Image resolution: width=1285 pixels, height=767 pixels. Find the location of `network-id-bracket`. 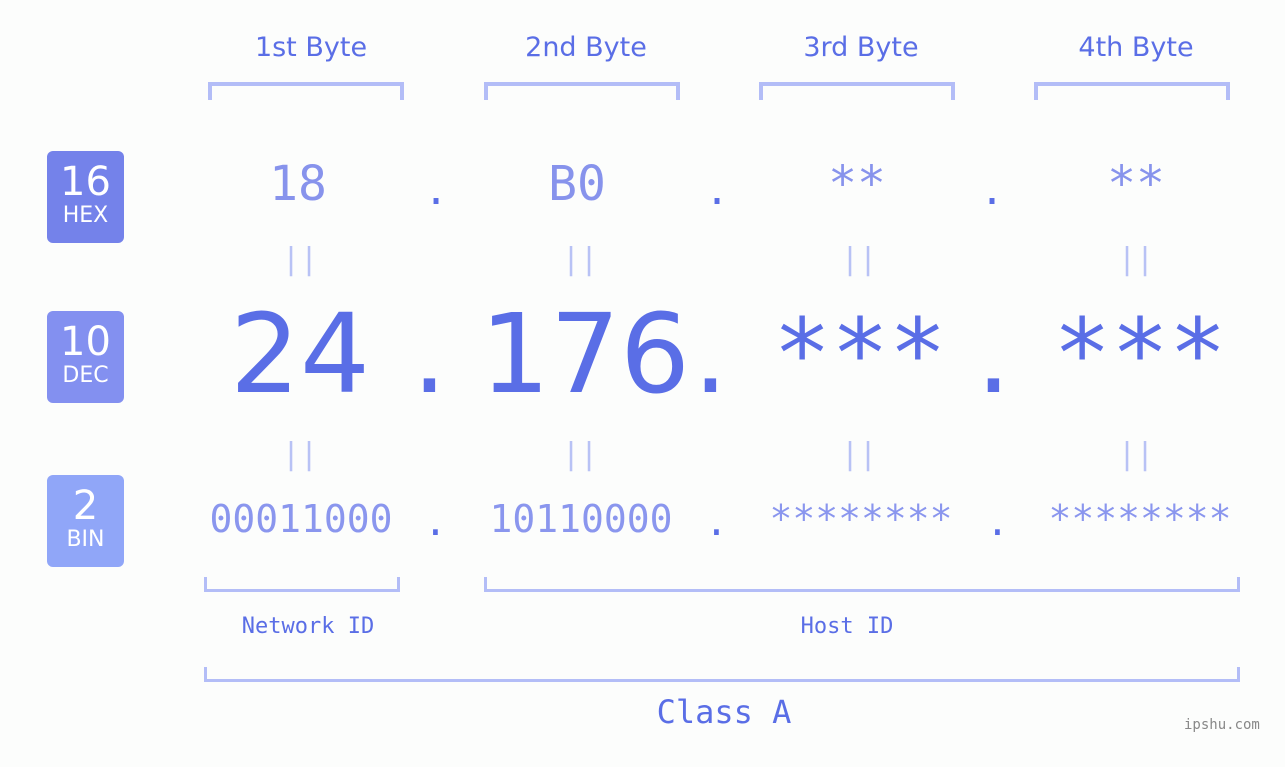

network-id-bracket is located at coordinates (302, 584).